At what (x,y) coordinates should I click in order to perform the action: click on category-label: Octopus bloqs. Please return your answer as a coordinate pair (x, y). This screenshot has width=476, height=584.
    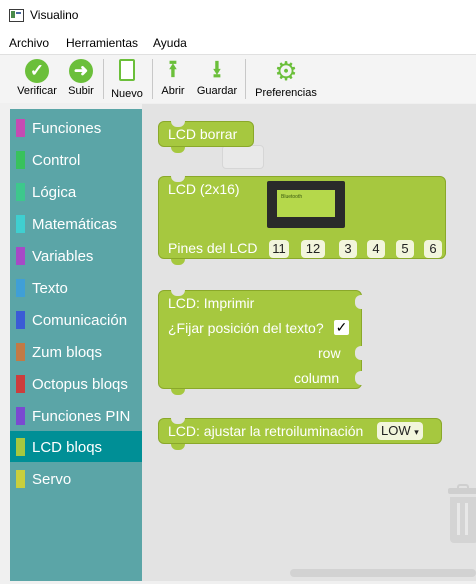
    Looking at the image, I should click on (80, 384).